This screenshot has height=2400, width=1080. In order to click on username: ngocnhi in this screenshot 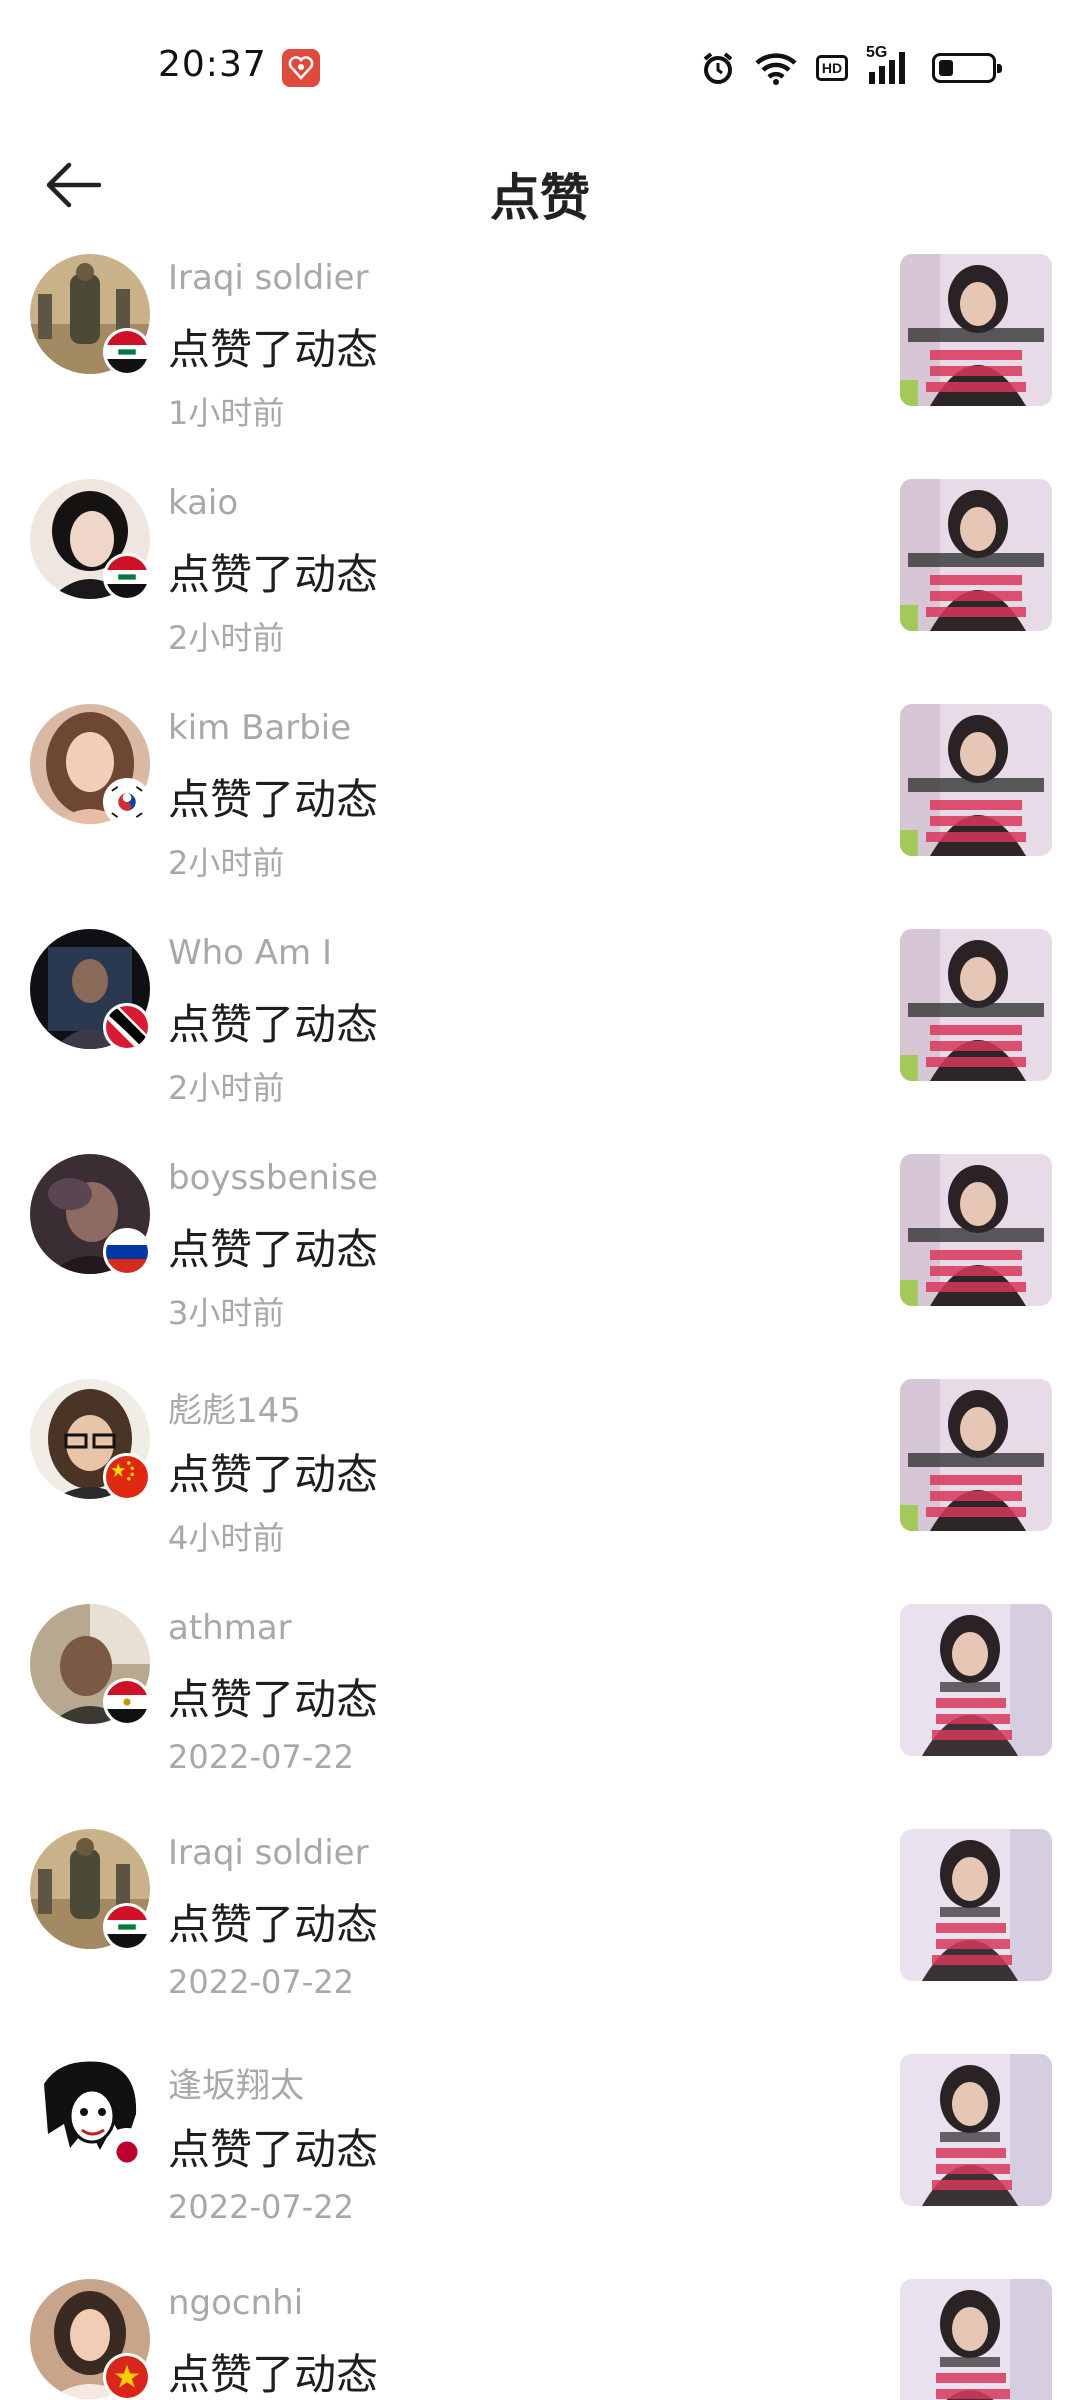, I will do `click(235, 2303)`.